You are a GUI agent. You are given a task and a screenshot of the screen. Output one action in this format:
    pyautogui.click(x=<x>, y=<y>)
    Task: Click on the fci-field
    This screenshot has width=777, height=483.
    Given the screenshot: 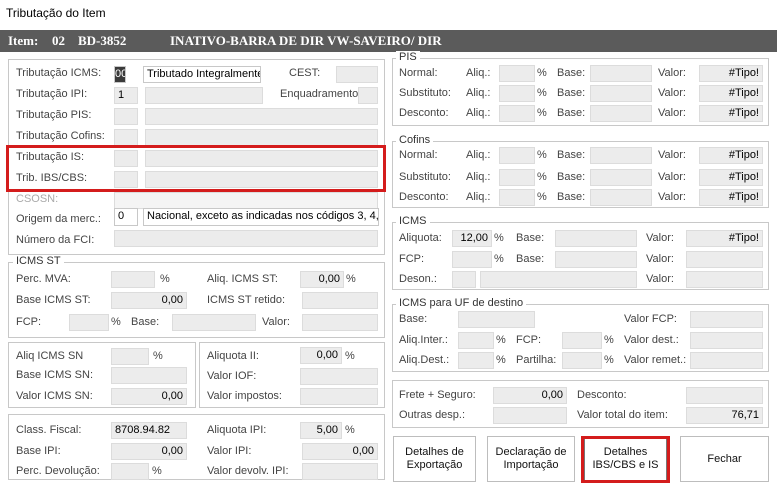 What is the action you would take?
    pyautogui.click(x=246, y=238)
    